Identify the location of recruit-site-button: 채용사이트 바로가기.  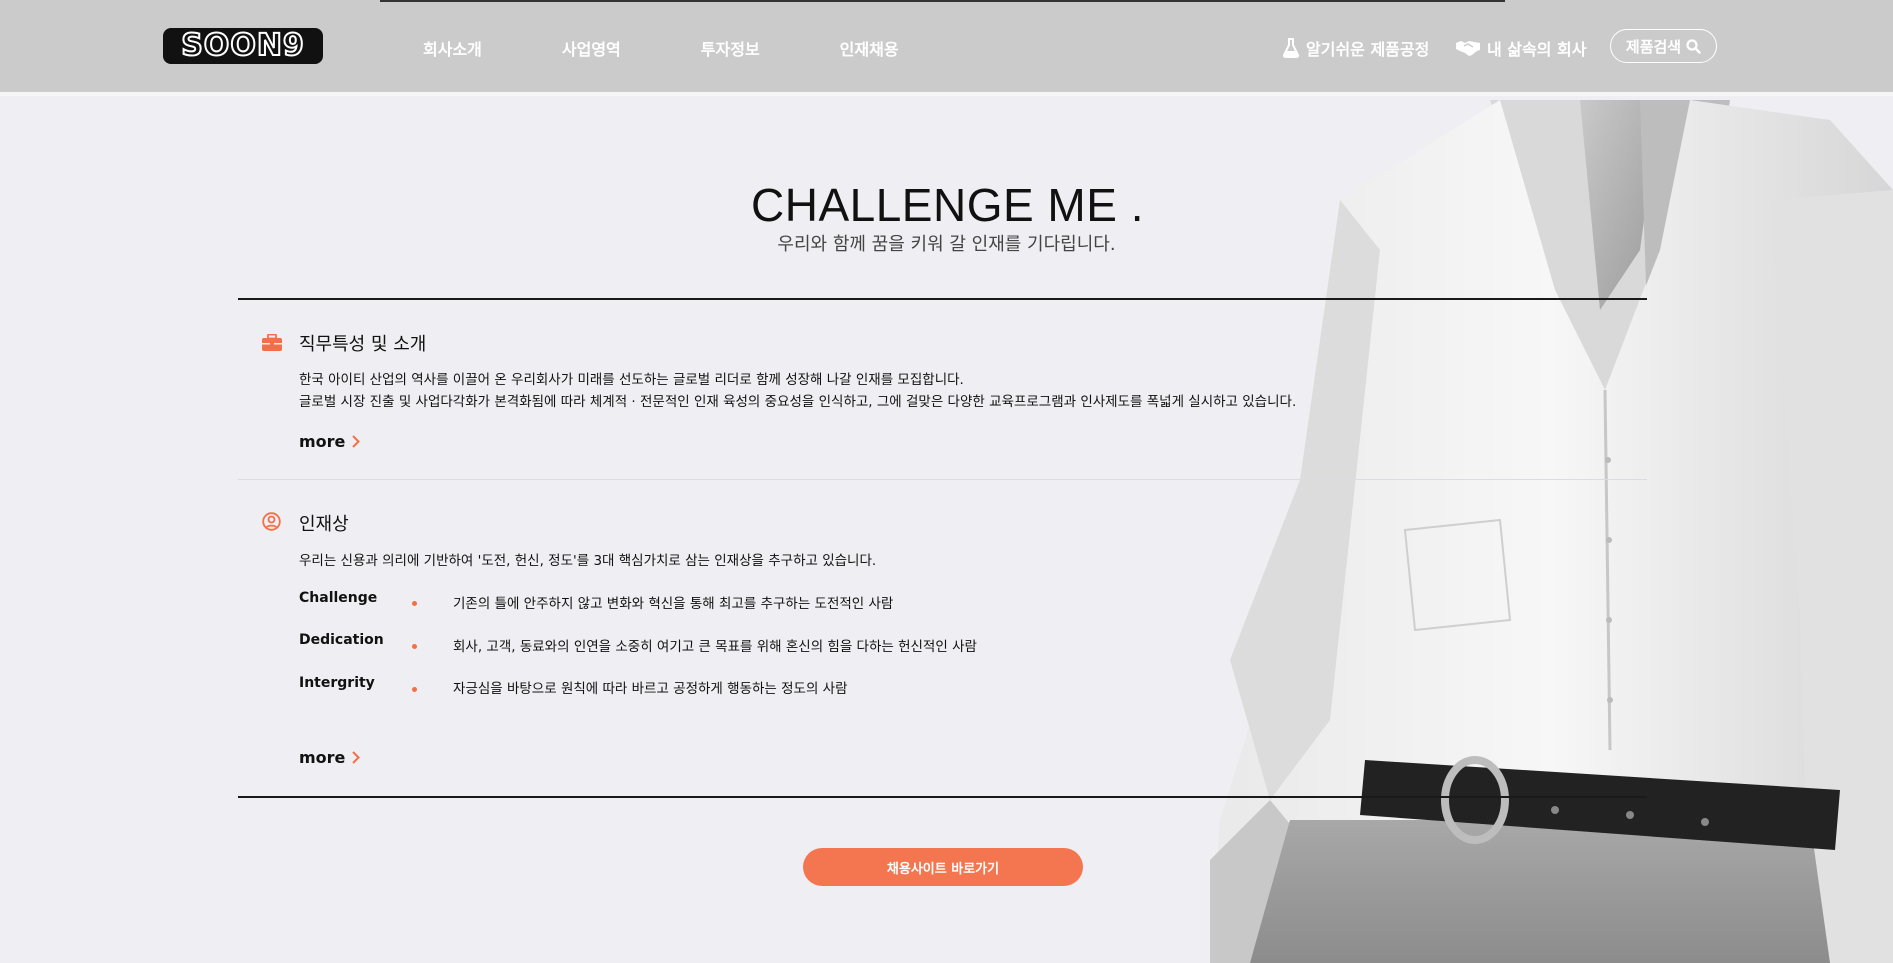
(943, 867).